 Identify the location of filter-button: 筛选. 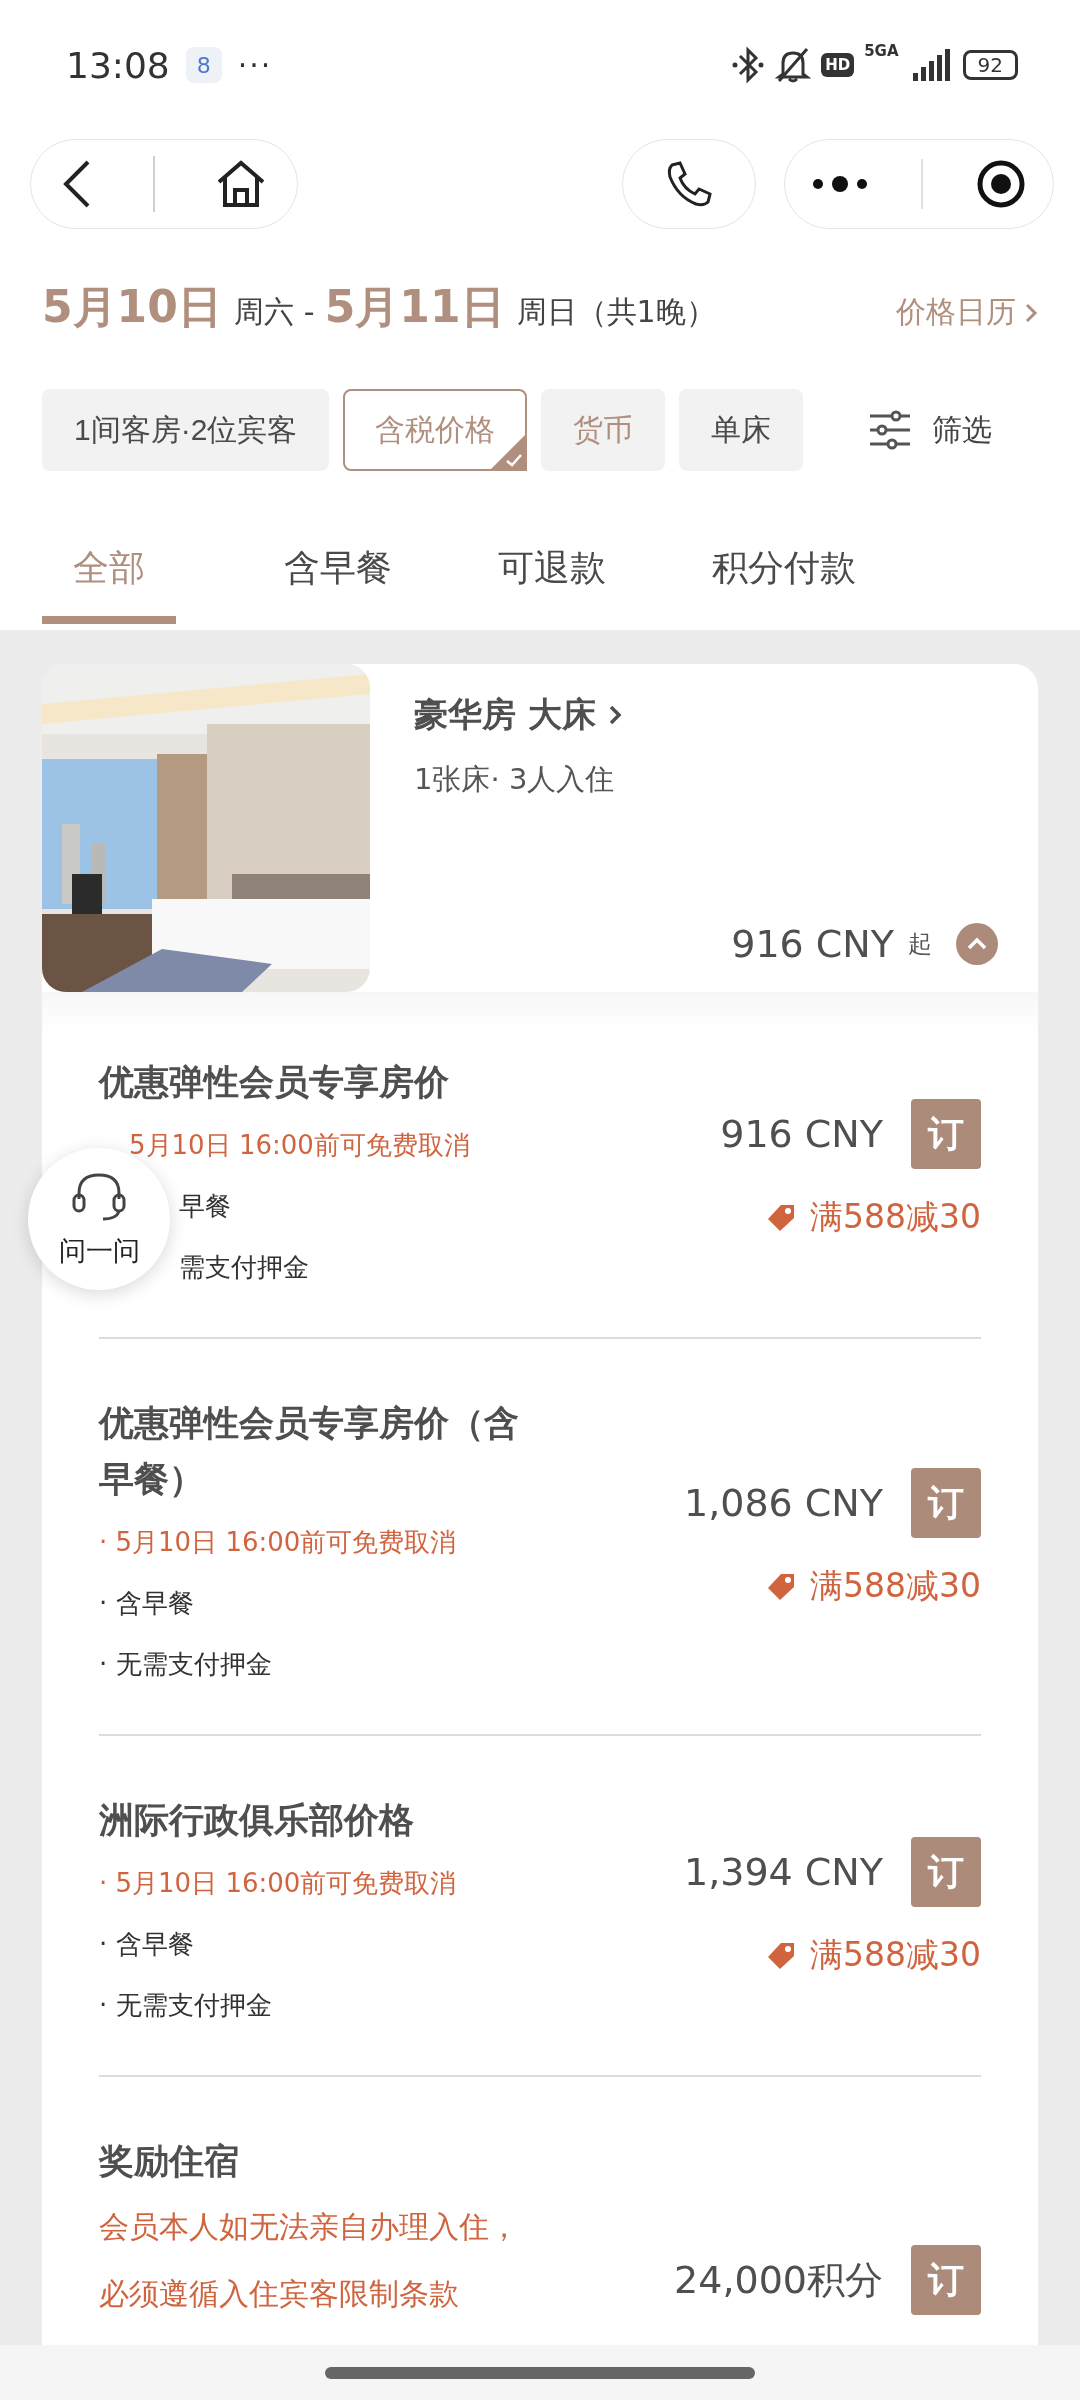
(930, 430).